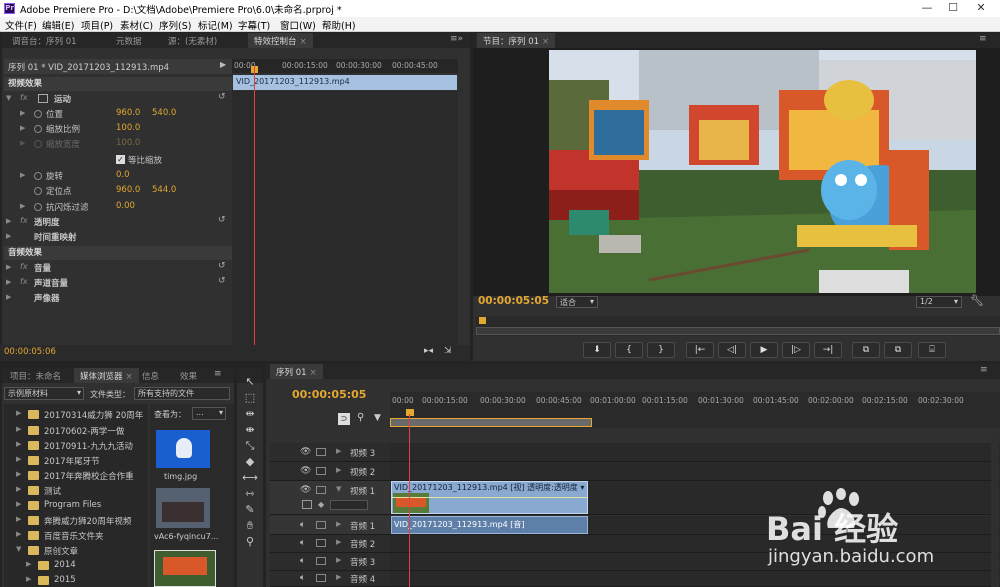 The height and width of the screenshot is (587, 1000). Describe the element at coordinates (250, 446) in the screenshot. I see `rate-stretch-tool-icon: ⤡` at that location.